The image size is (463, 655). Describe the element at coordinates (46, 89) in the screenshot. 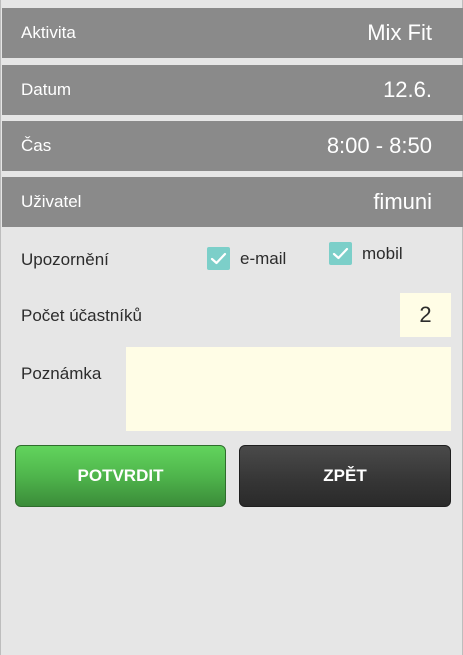

I see `date-label: Datum` at that location.